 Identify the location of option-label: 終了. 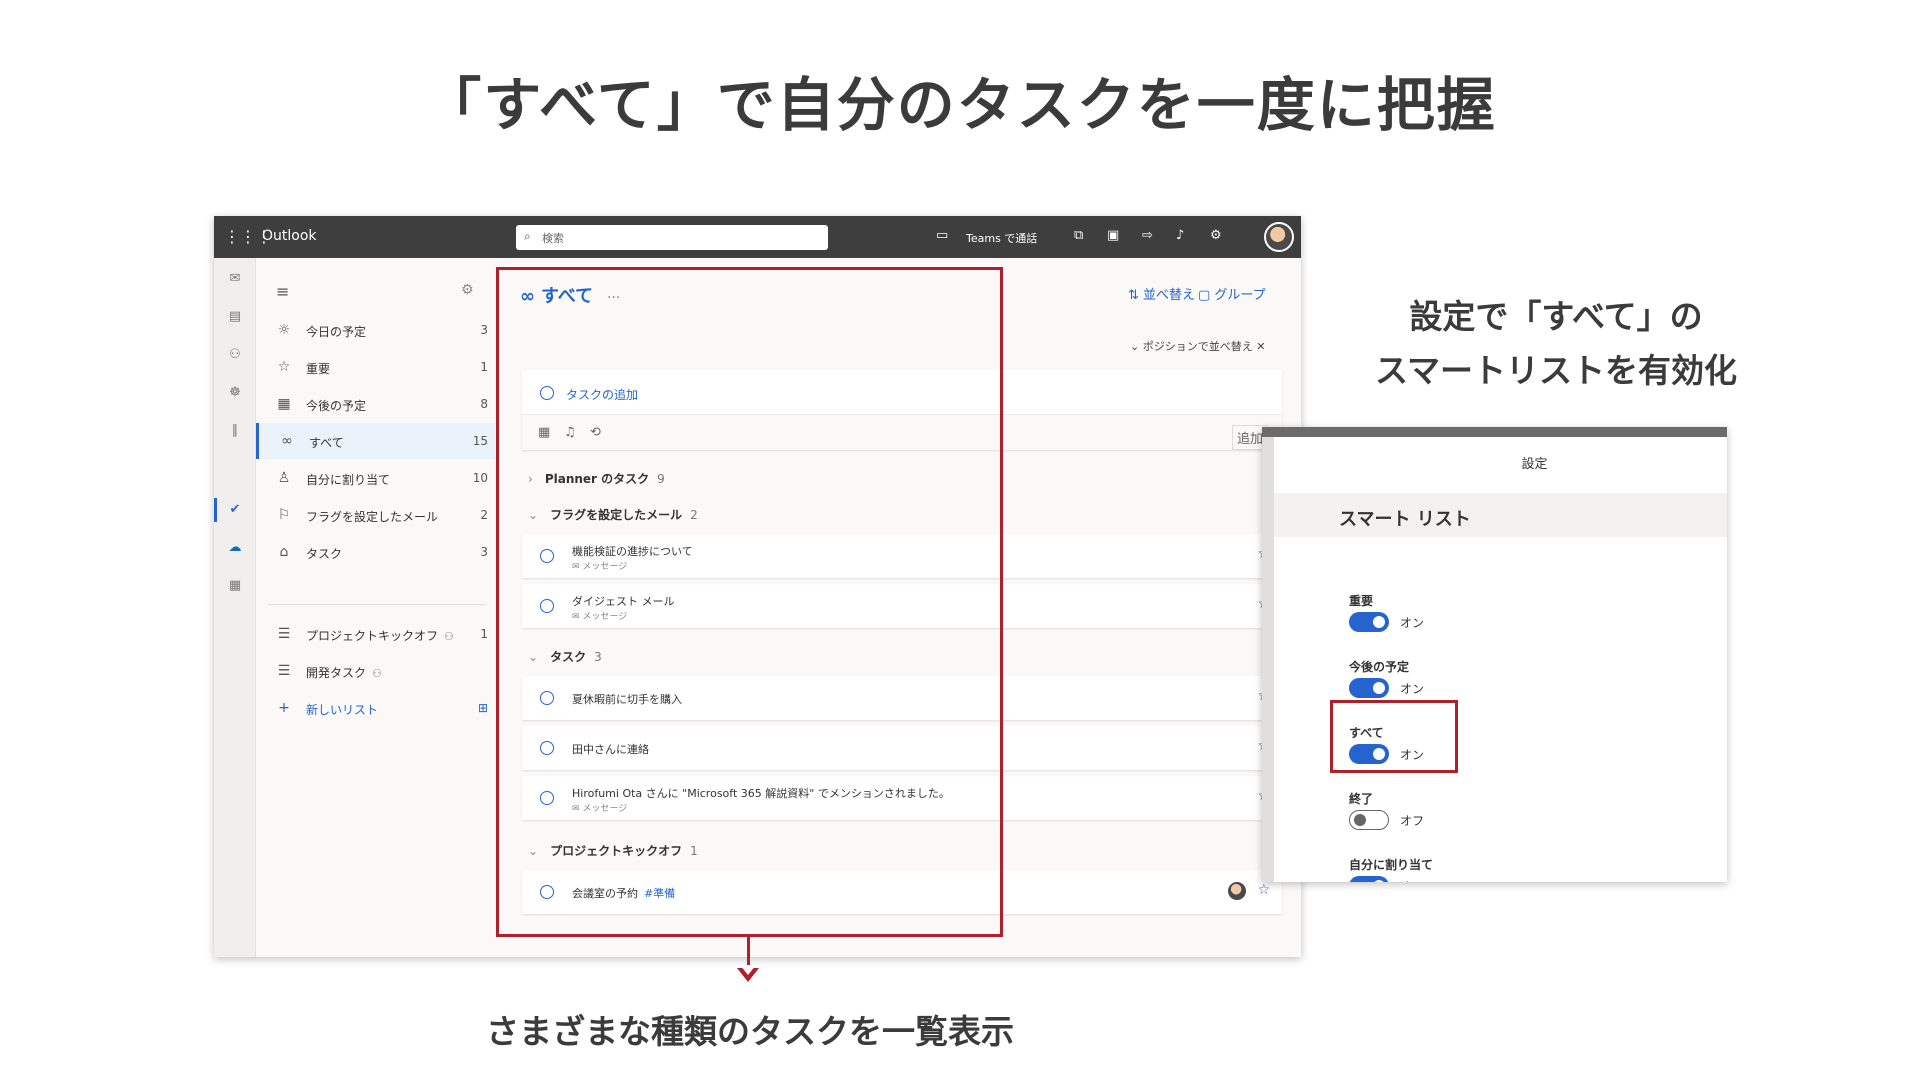
(1361, 799).